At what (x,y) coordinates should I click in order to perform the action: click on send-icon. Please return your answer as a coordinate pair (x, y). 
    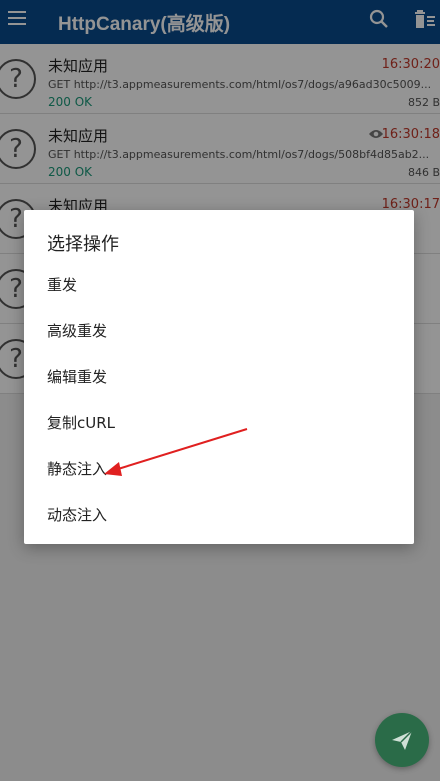
    Looking at the image, I should click on (402, 740).